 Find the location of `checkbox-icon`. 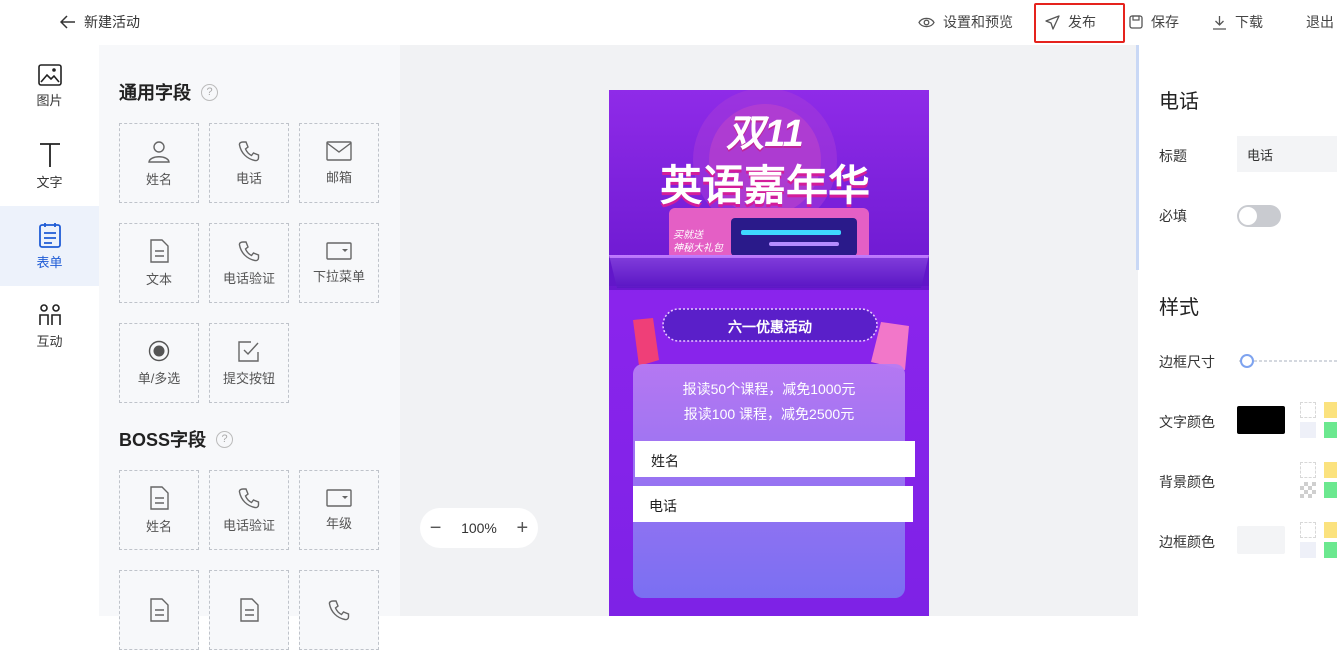

checkbox-icon is located at coordinates (248, 351).